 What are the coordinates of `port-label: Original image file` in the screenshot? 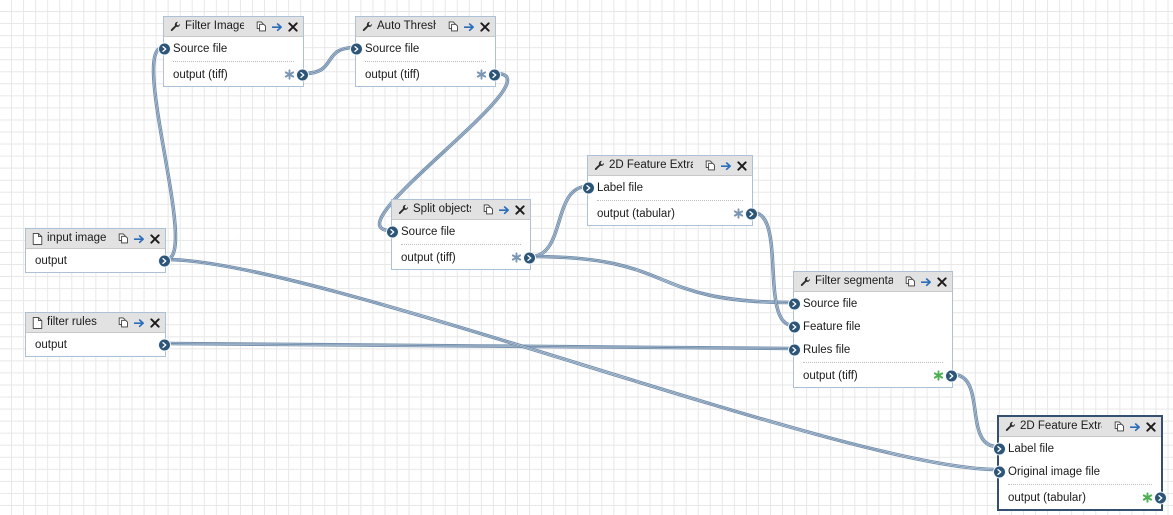 It's located at (1054, 471).